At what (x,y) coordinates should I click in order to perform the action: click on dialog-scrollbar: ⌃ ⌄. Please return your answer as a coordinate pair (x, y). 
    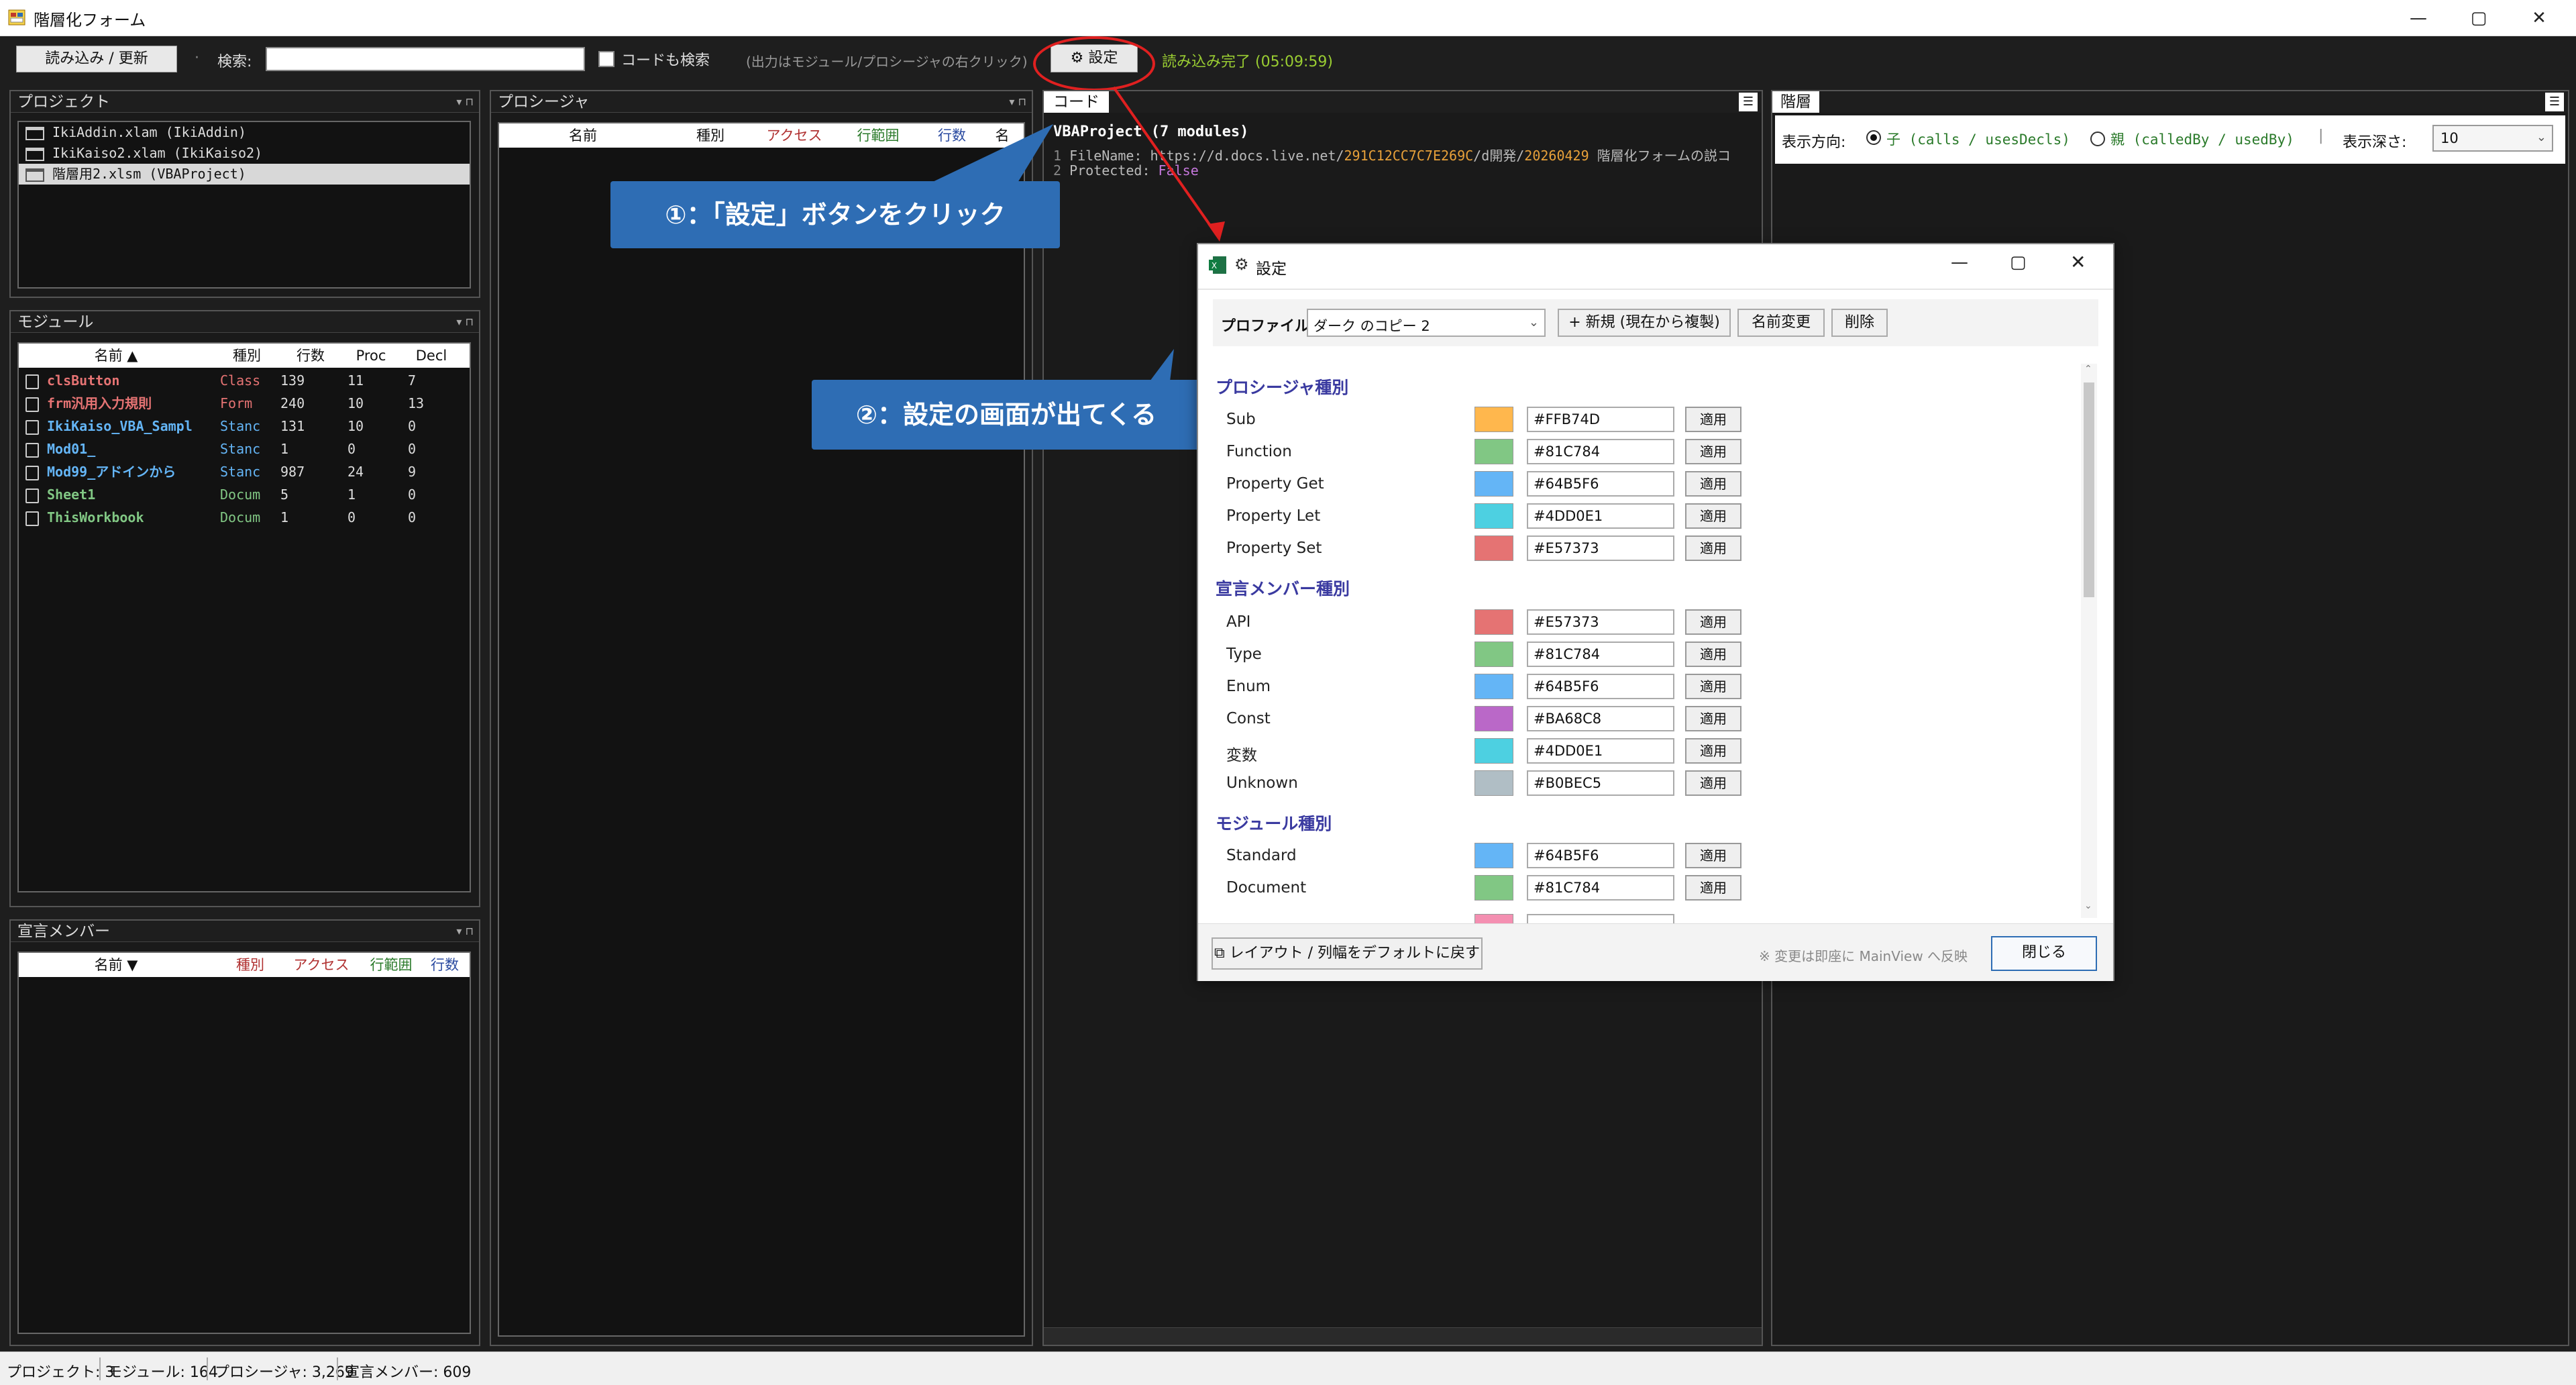
    Looking at the image, I should click on (2089, 641).